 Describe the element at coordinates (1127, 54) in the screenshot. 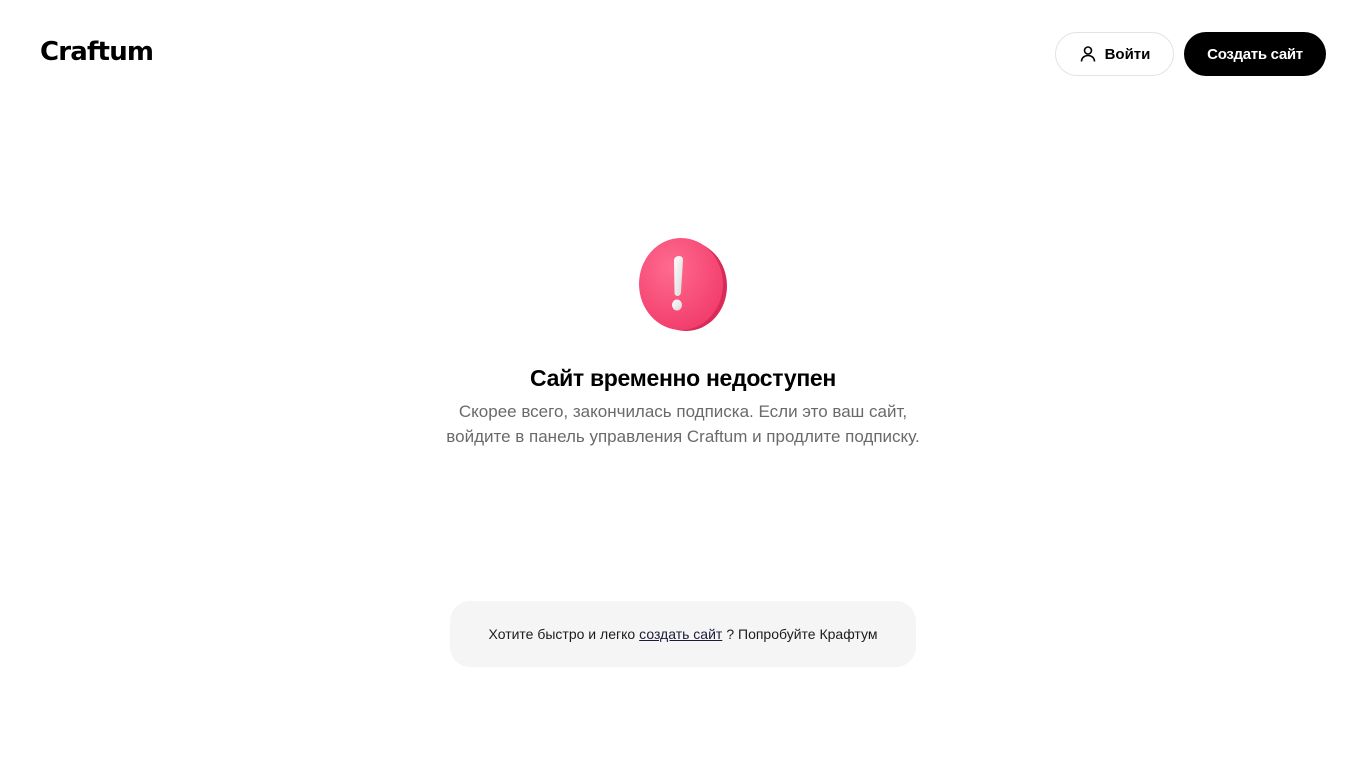

I see `login-label: Войти` at that location.